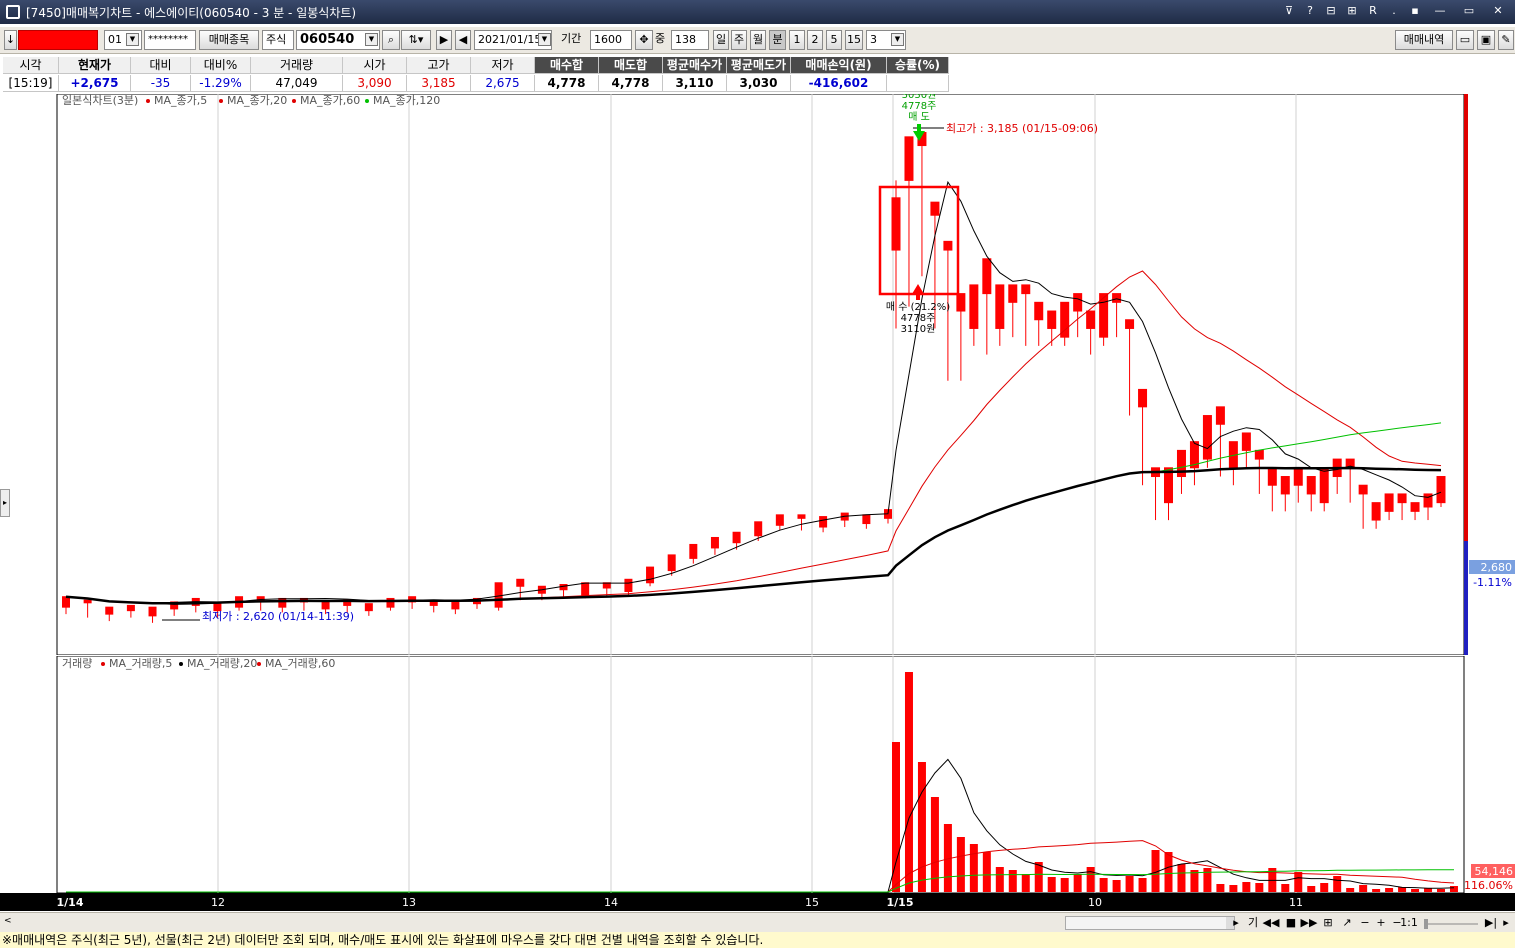 Image resolution: width=1515 pixels, height=948 pixels. Describe the element at coordinates (463, 40) in the screenshot. I see `prev-arrow-icon: ◀` at that location.